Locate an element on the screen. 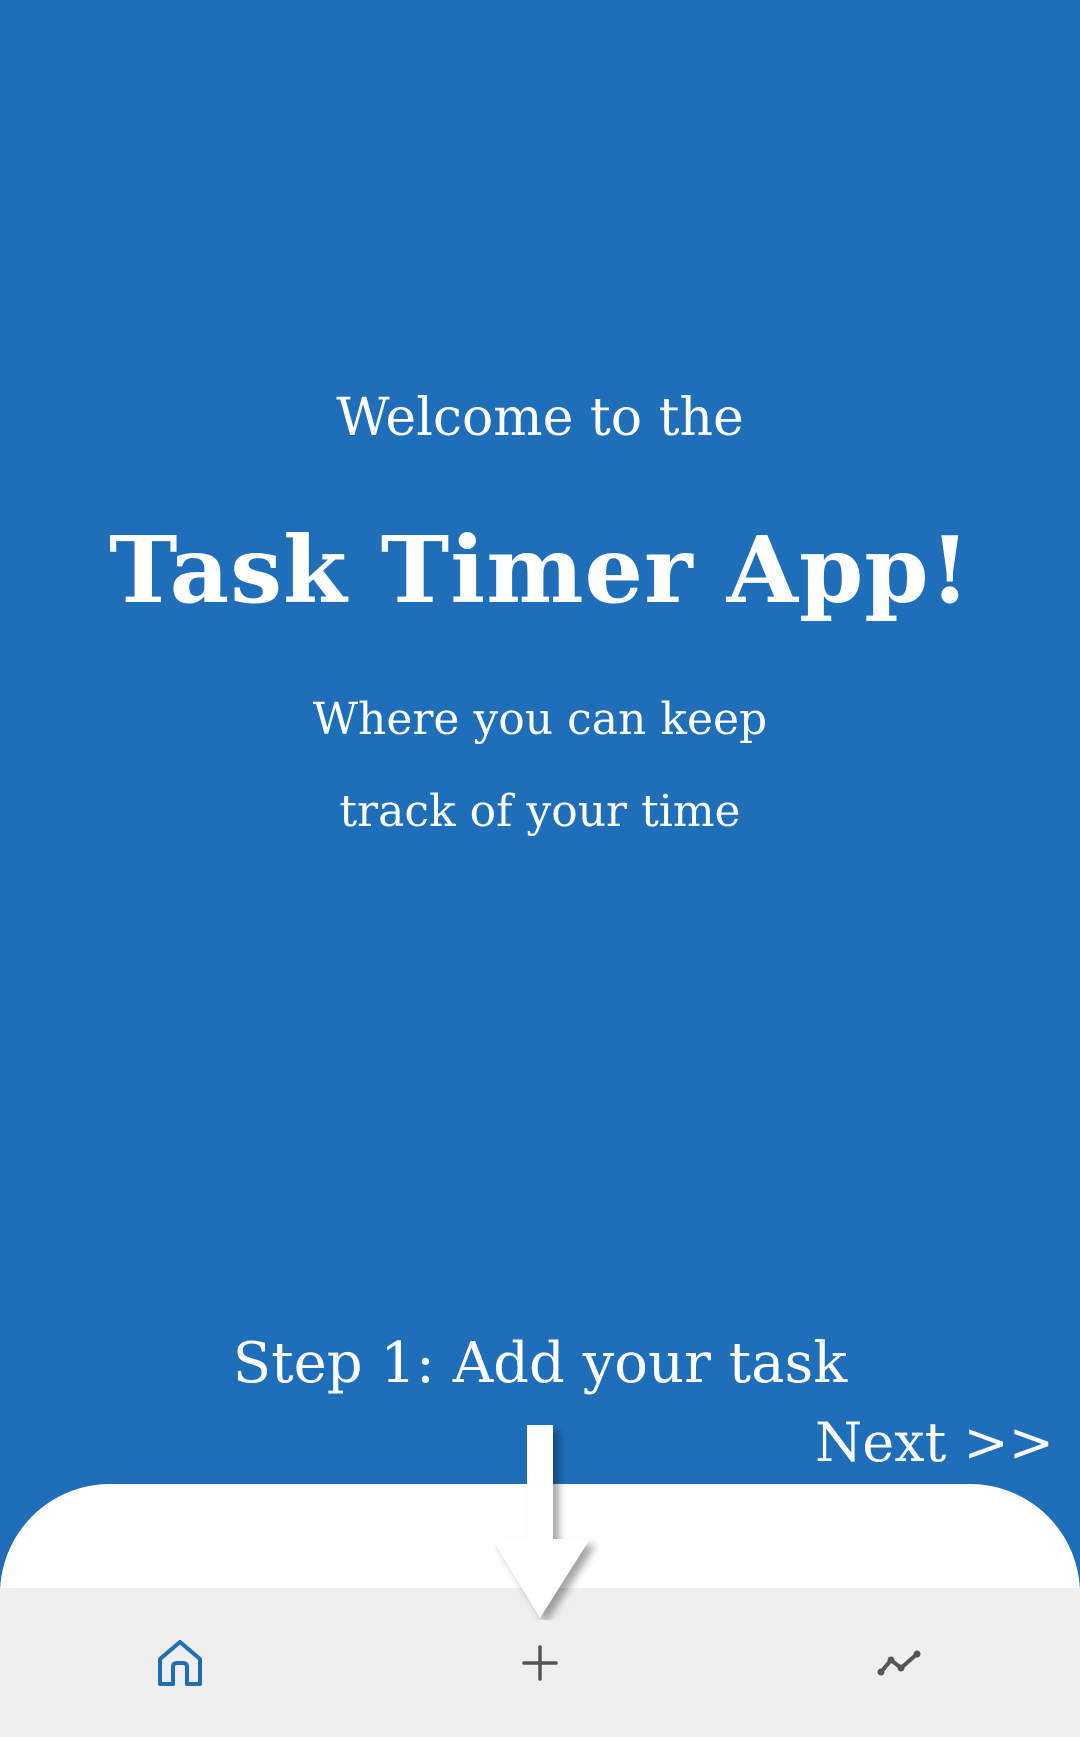  trend-line-icon is located at coordinates (899, 1662).